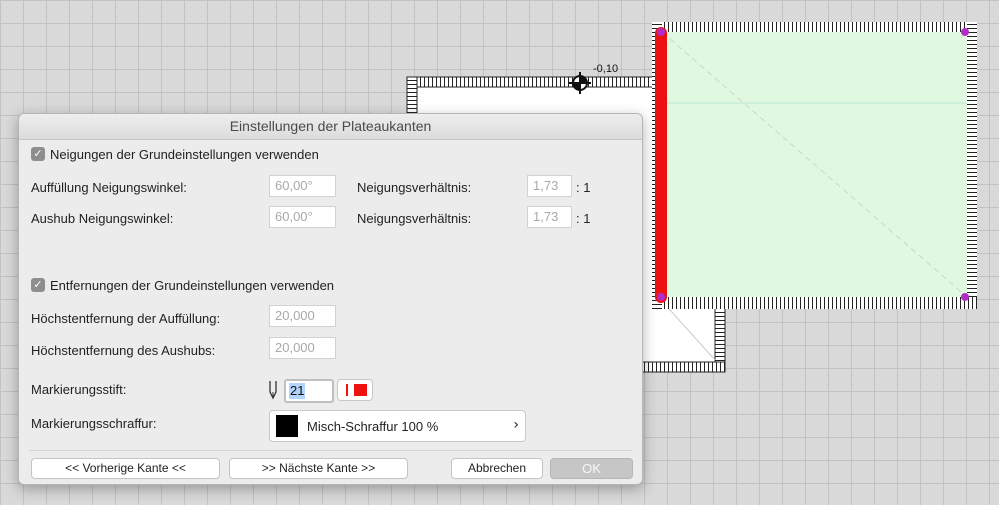 The image size is (999, 505). Describe the element at coordinates (125, 468) in the screenshot. I see `previous-edge-button: << Vorherige Kante <<` at that location.